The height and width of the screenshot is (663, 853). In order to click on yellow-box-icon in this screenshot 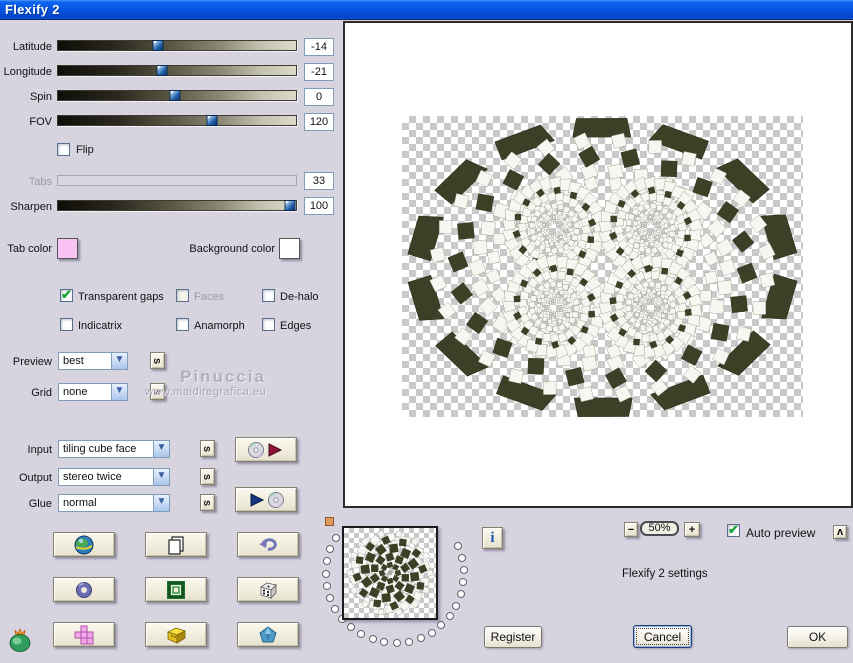, I will do `click(176, 635)`.